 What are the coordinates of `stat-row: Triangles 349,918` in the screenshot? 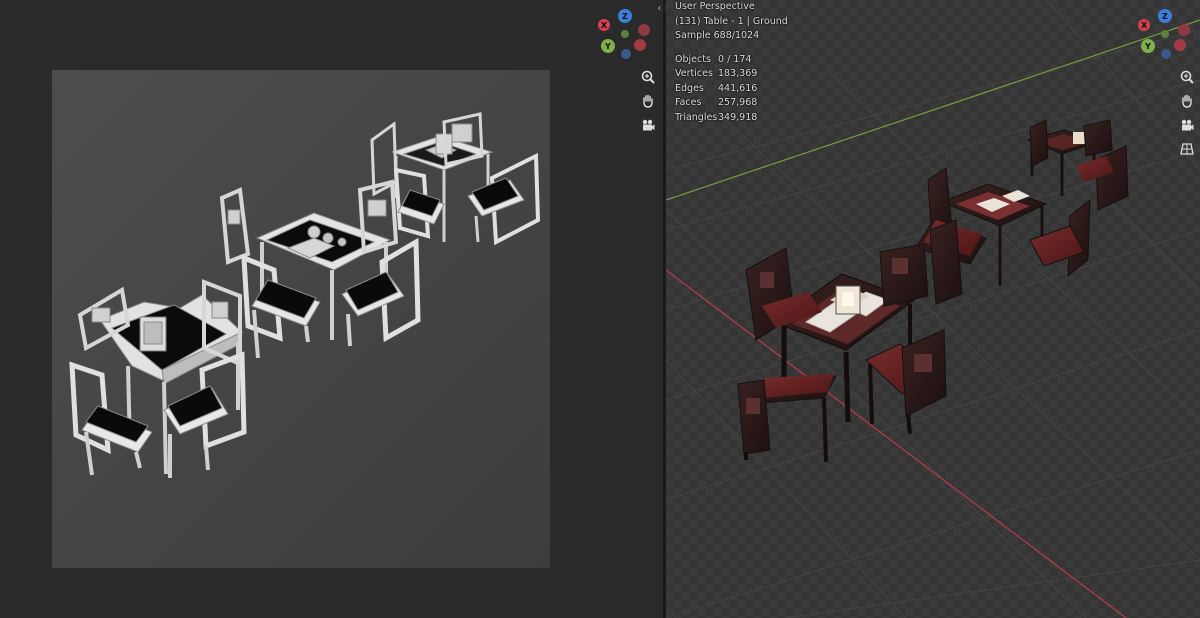 It's located at (731, 118).